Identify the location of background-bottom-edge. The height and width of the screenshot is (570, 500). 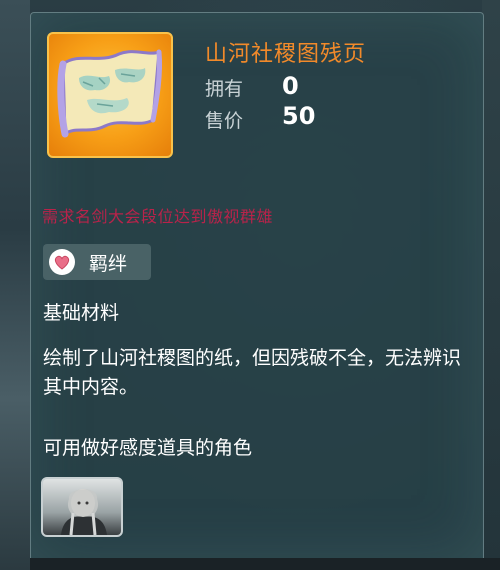
(265, 564).